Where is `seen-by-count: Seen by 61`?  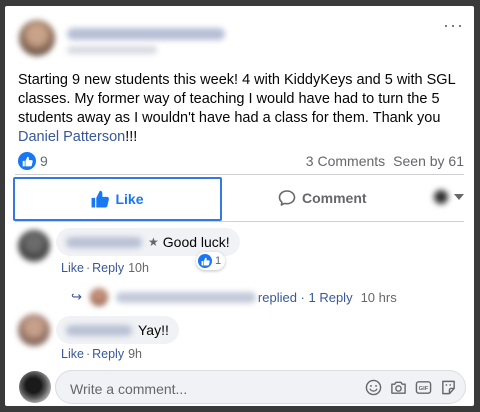 seen-by-count: Seen by 61 is located at coordinates (428, 161).